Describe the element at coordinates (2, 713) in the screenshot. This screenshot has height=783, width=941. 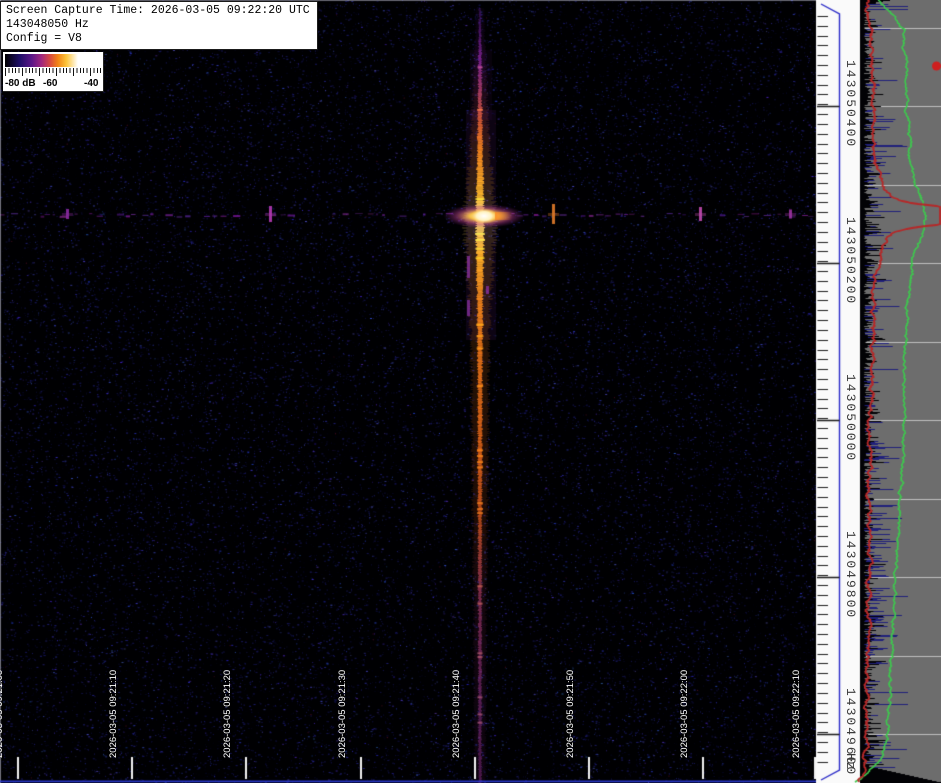
I see `time-axis-label: 2026-03-05 09:21:00` at that location.